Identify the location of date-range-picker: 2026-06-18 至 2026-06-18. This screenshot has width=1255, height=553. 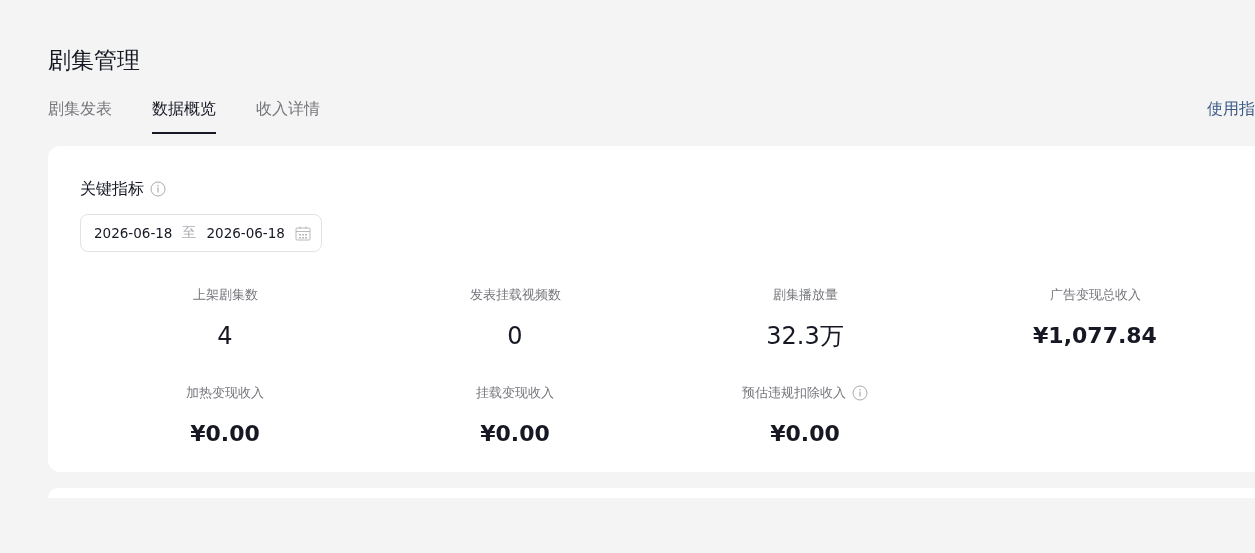
(201, 233).